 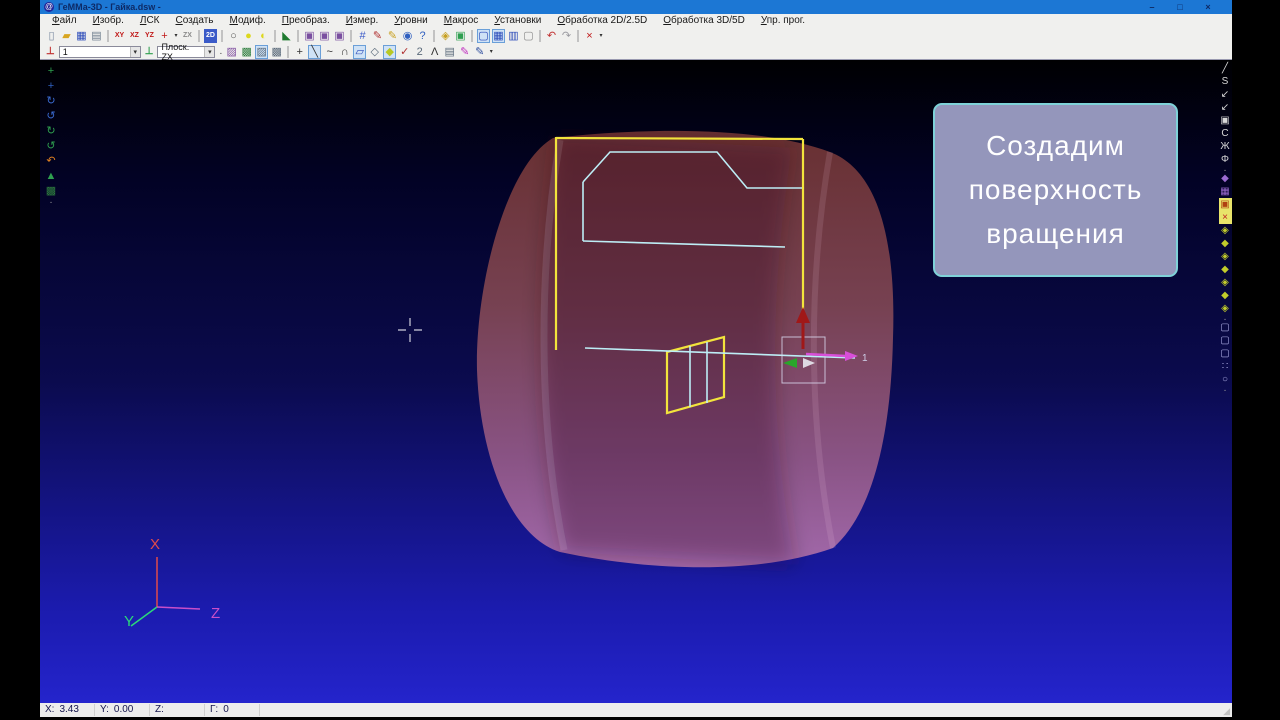 I want to click on hatch-style-icon: ▨, so click(x=262, y=51).